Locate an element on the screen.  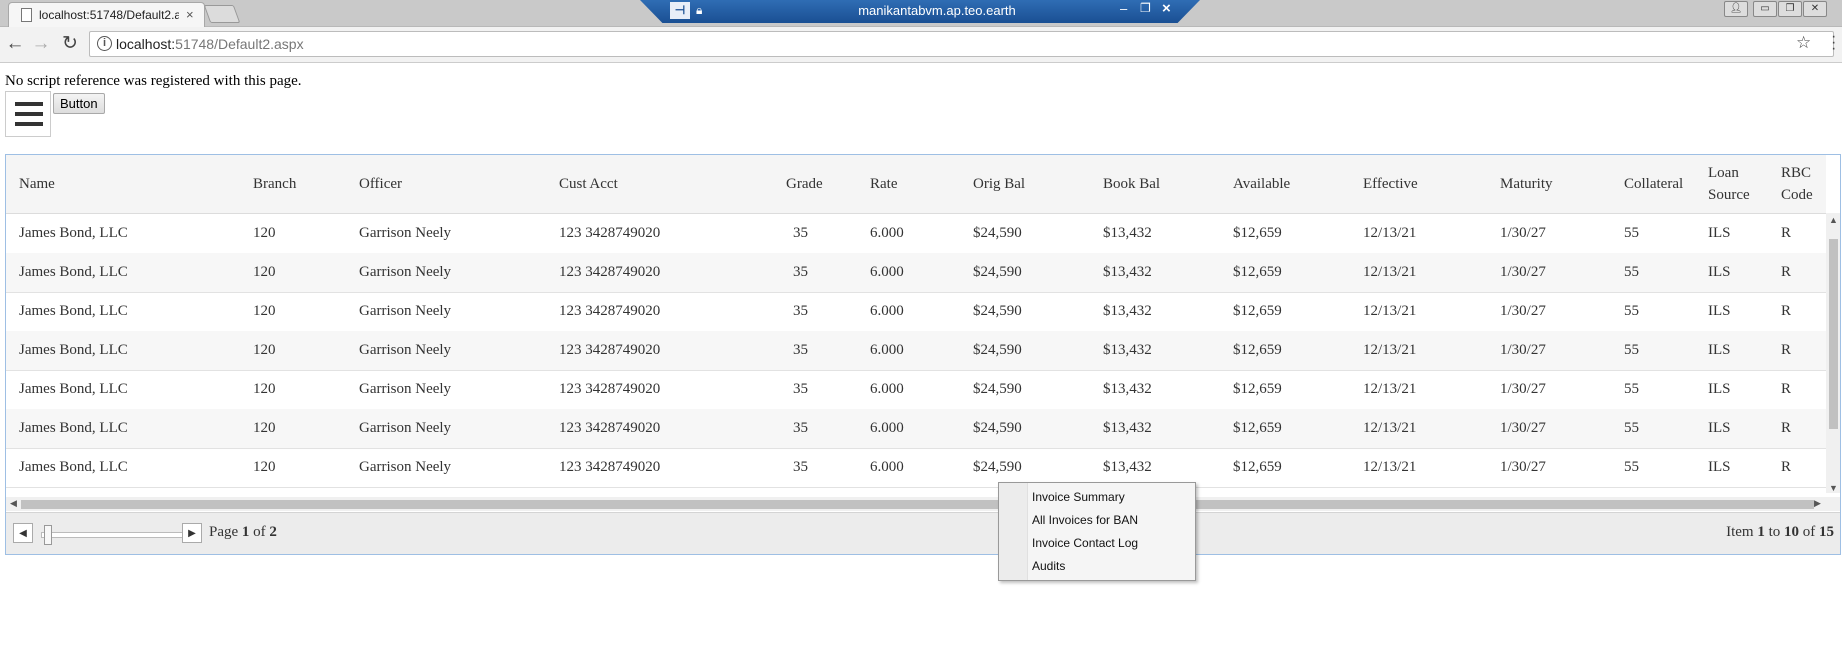
cell-rbc-code: R is located at coordinates (1786, 233).